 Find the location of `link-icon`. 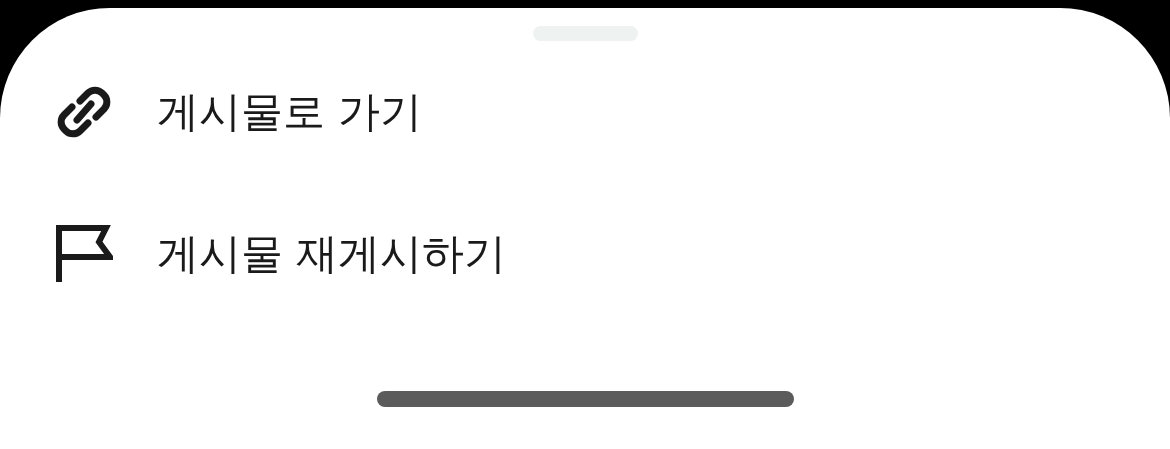

link-icon is located at coordinates (84, 112).